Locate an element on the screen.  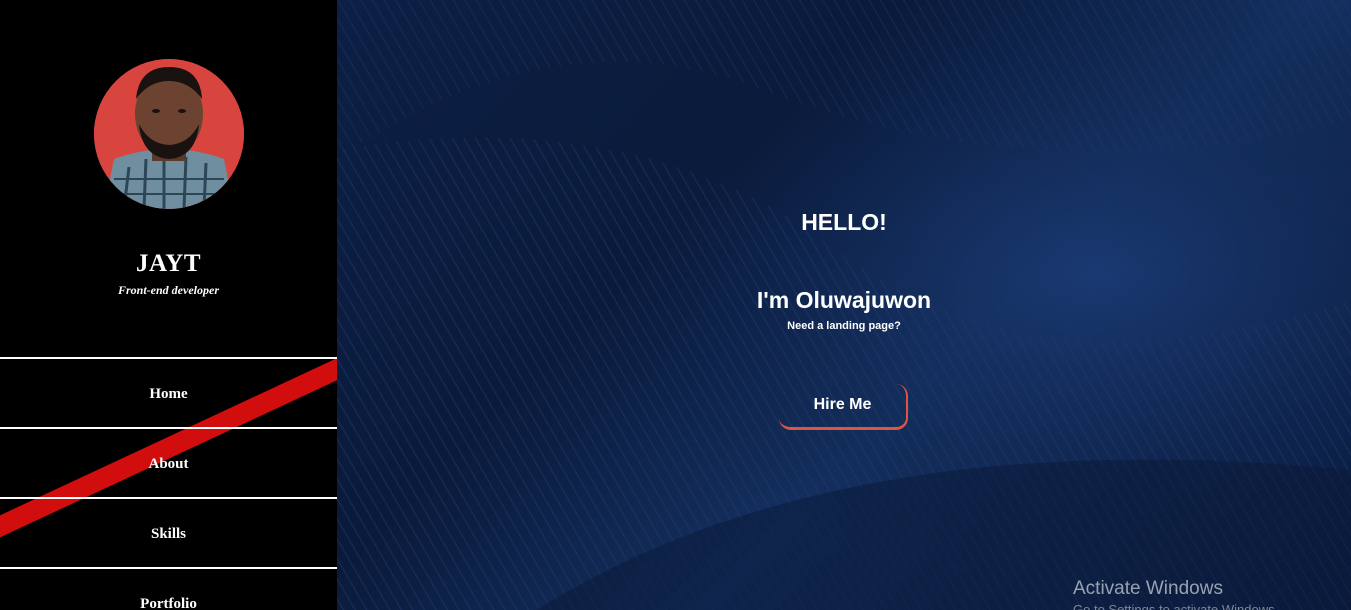
avatar is located at coordinates (169, 134).